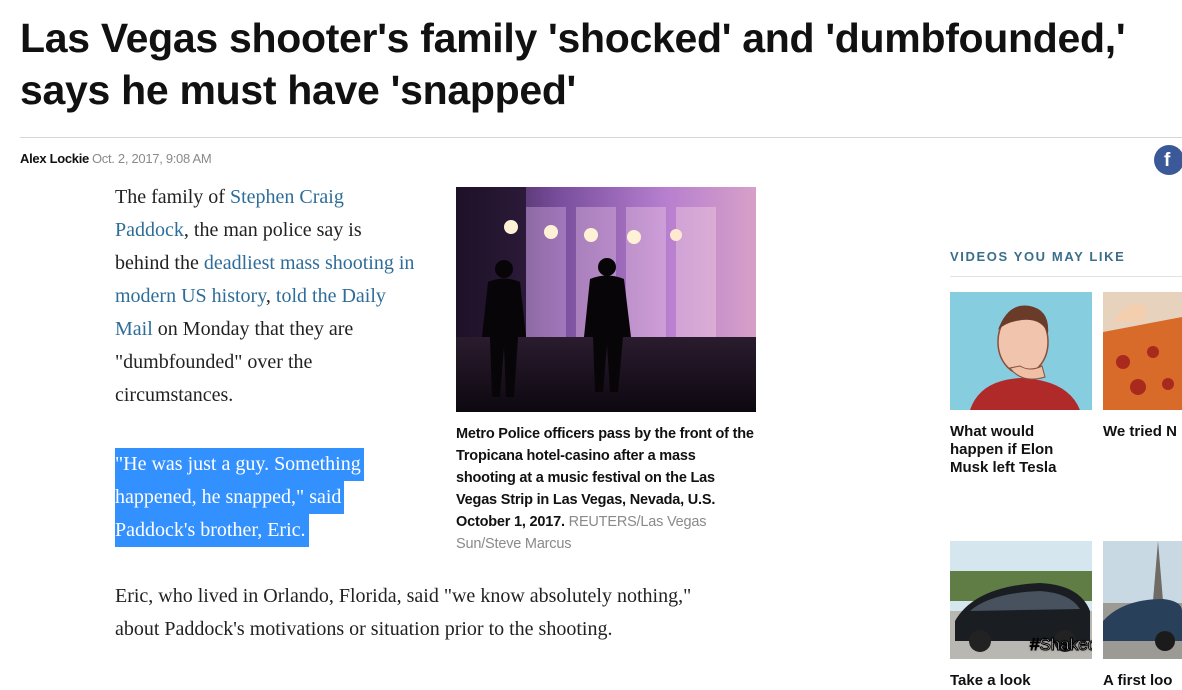 This screenshot has height=690, width=1182. Describe the element at coordinates (1142, 432) in the screenshot. I see `video-title-2: We tried N pizza that thin you h roll it` at that location.